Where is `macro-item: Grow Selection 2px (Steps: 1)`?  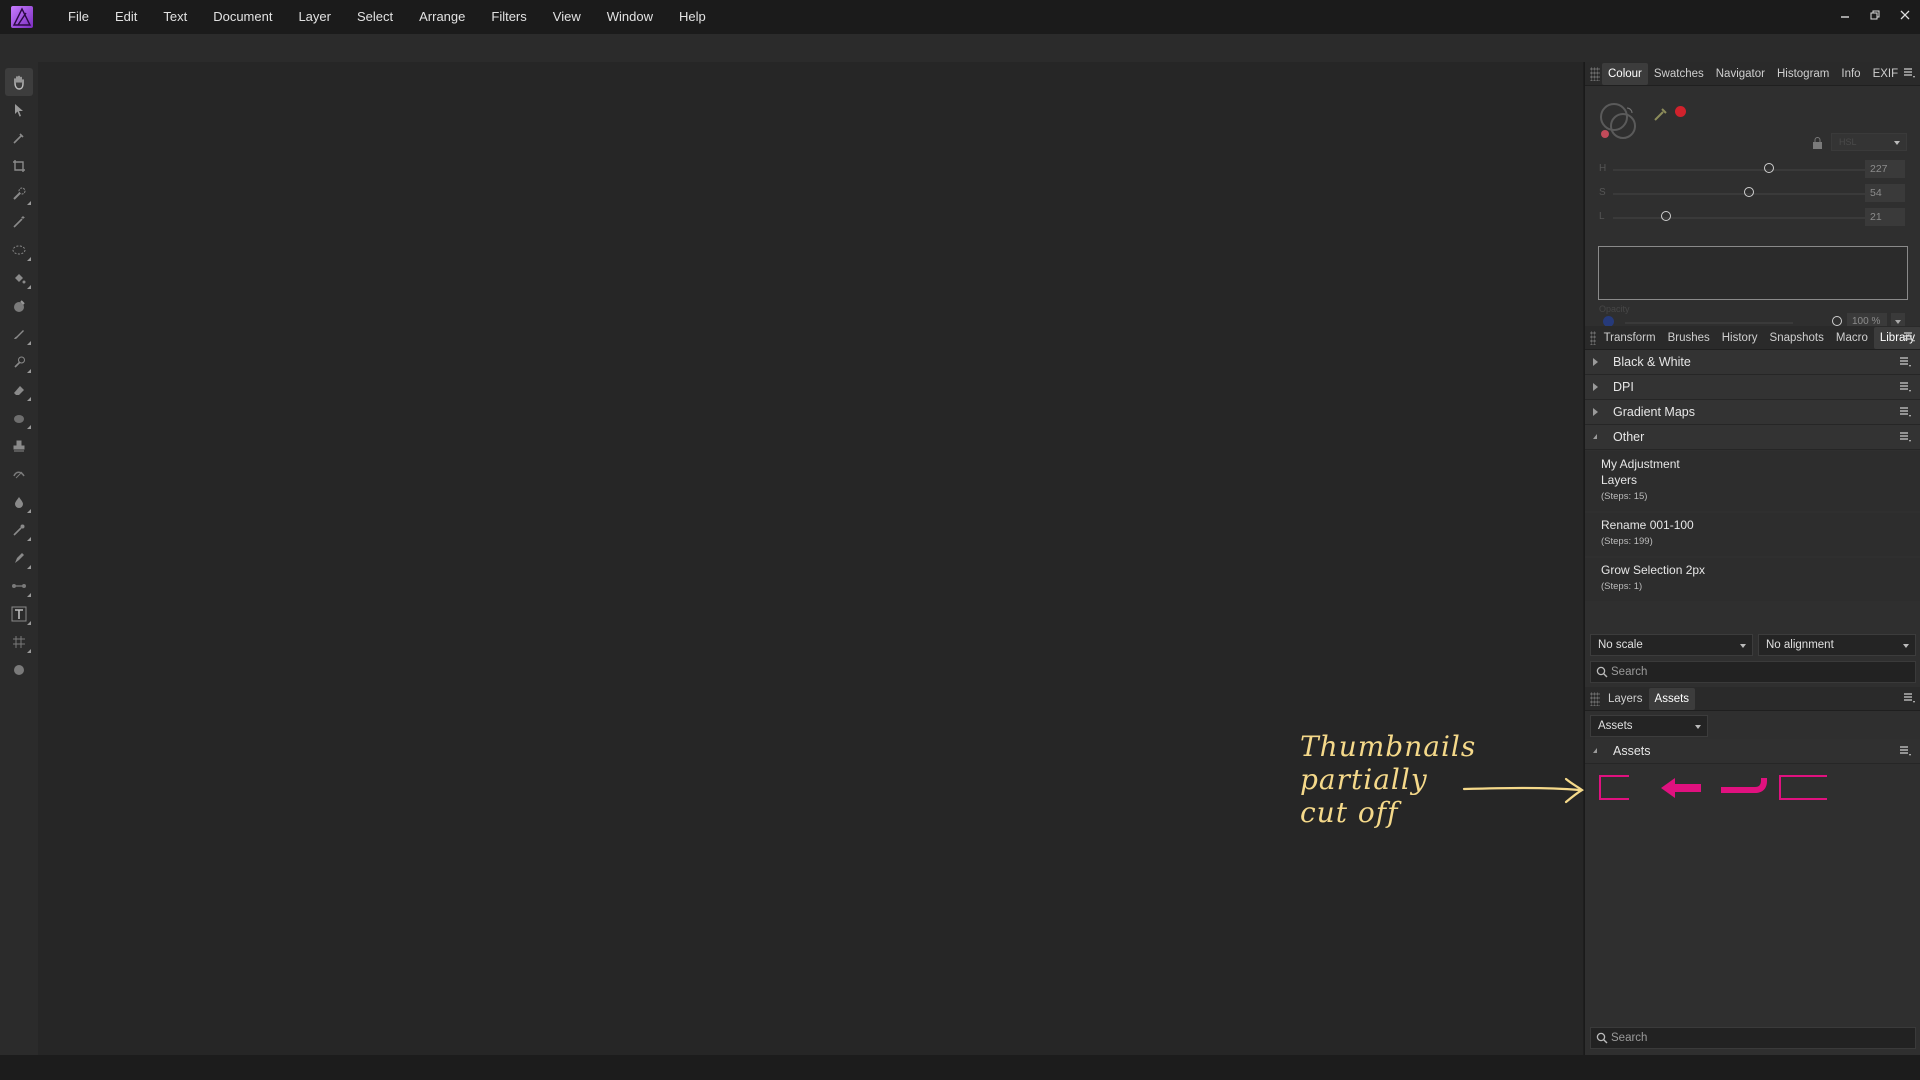 macro-item: Grow Selection 2px (Steps: 1) is located at coordinates (1752, 579).